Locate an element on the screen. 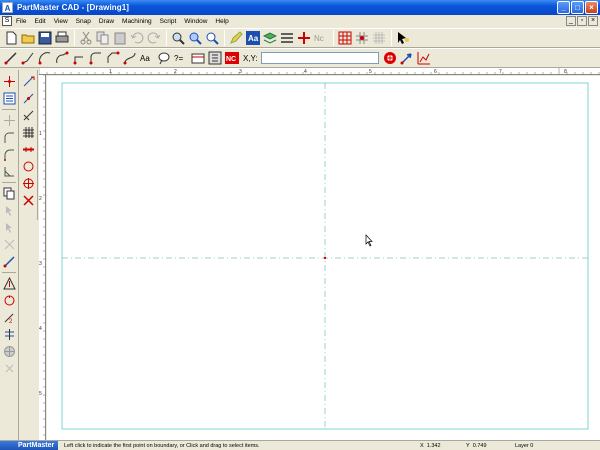 This screenshot has height=450, width=600. snap-nearest-icon is located at coordinates (28, 115).